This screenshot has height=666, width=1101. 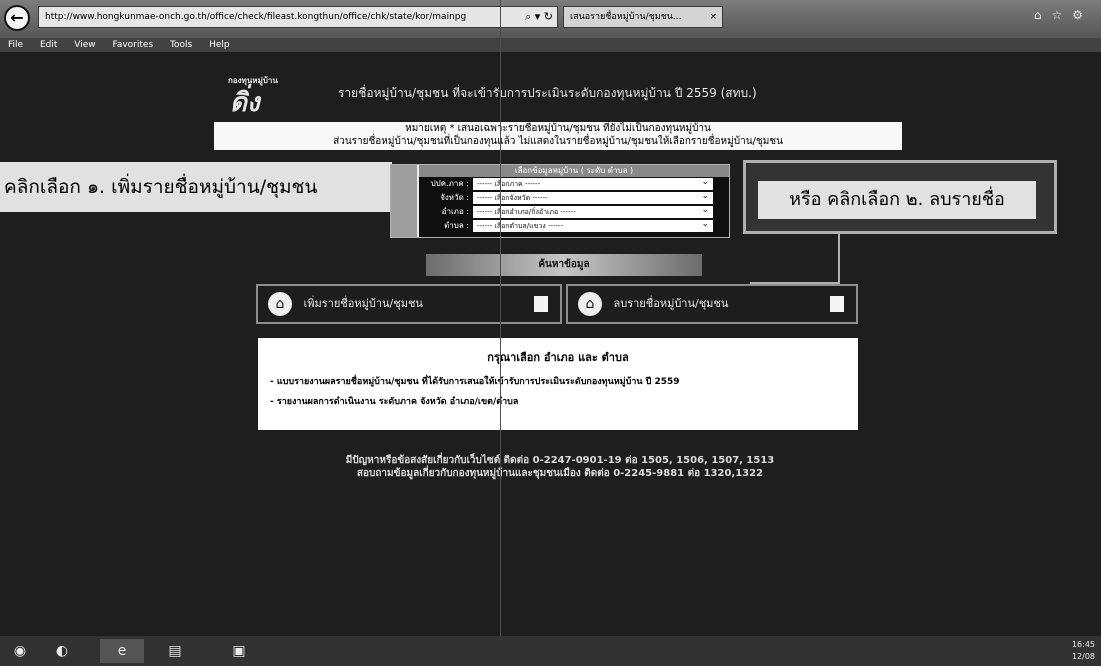 I want to click on province-label: จังหวัด :, so click(x=454, y=197).